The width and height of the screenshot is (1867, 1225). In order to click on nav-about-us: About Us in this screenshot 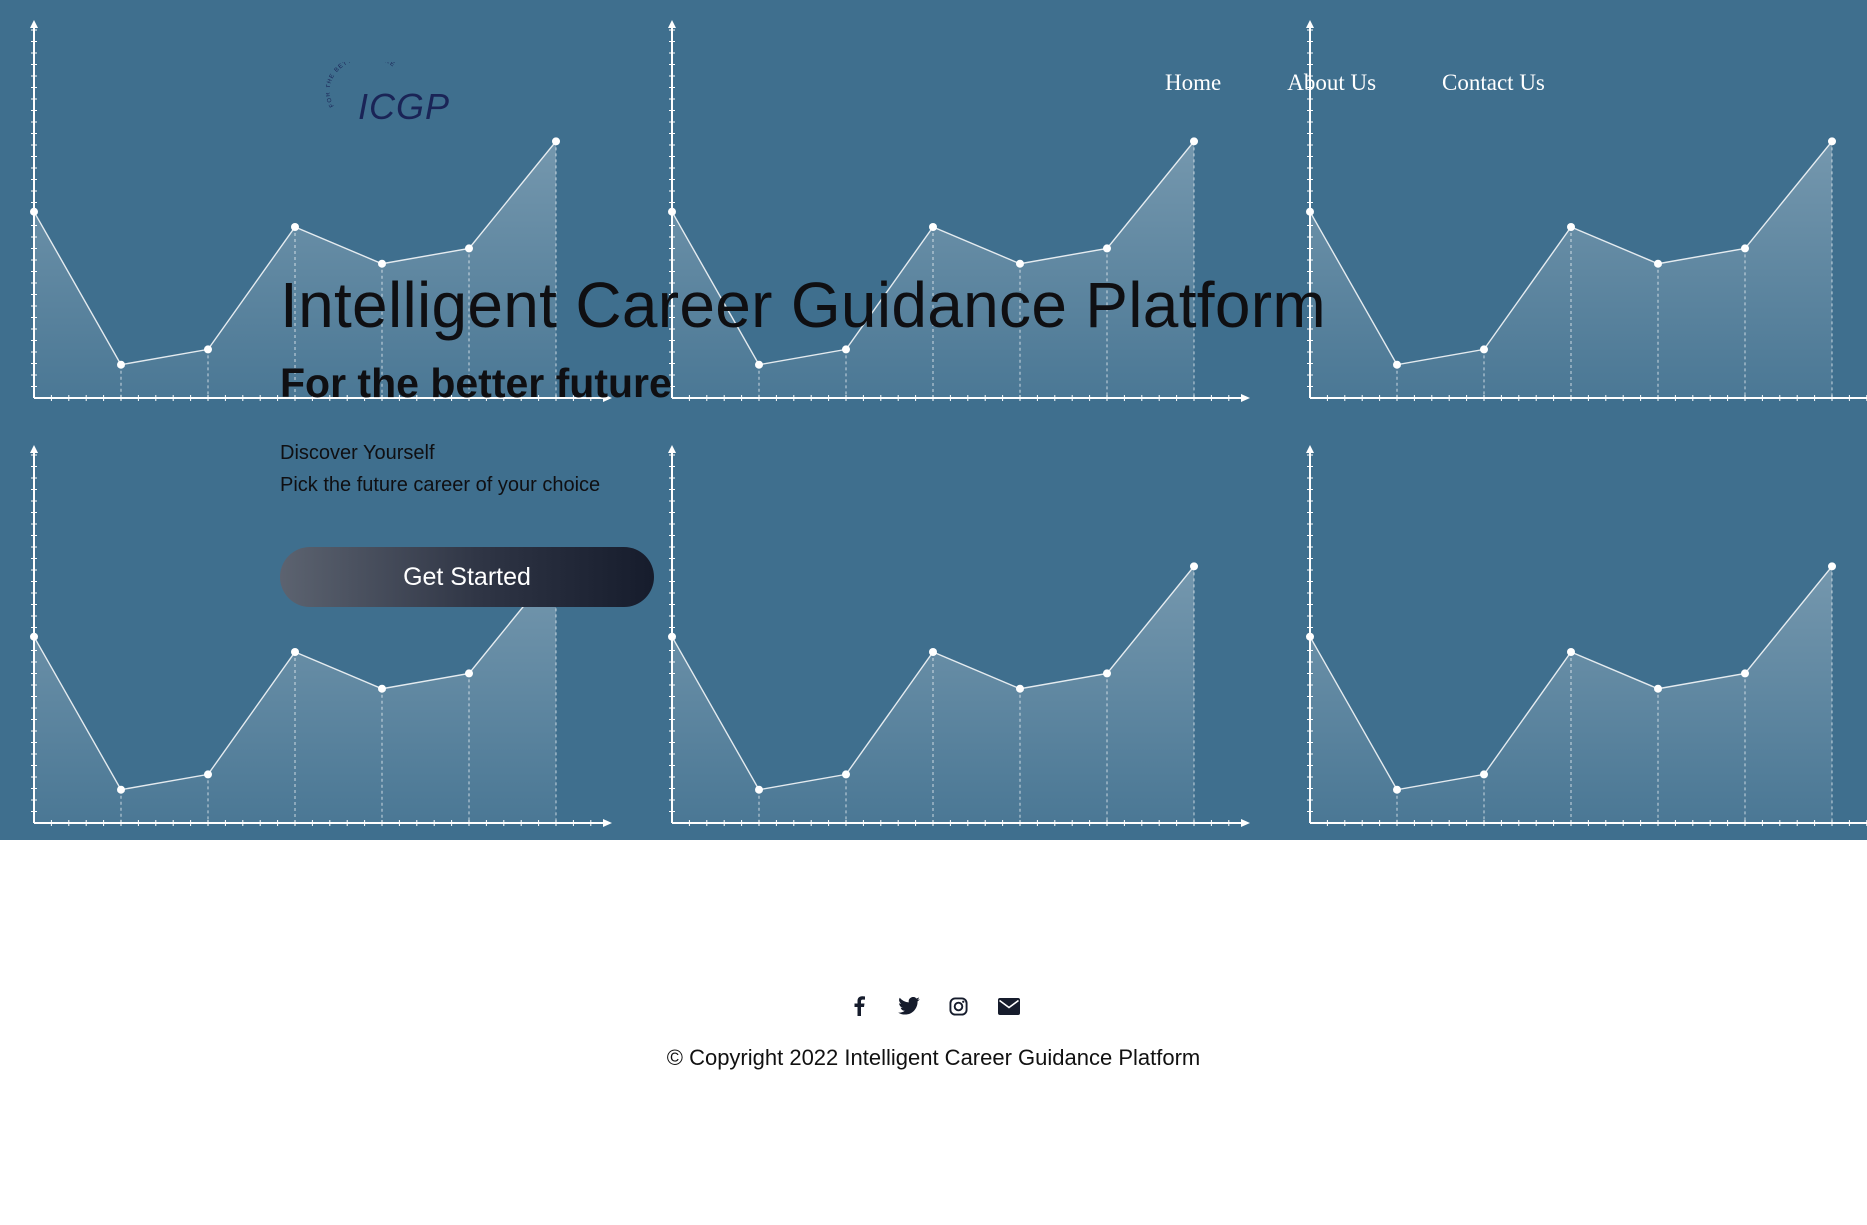, I will do `click(1331, 83)`.